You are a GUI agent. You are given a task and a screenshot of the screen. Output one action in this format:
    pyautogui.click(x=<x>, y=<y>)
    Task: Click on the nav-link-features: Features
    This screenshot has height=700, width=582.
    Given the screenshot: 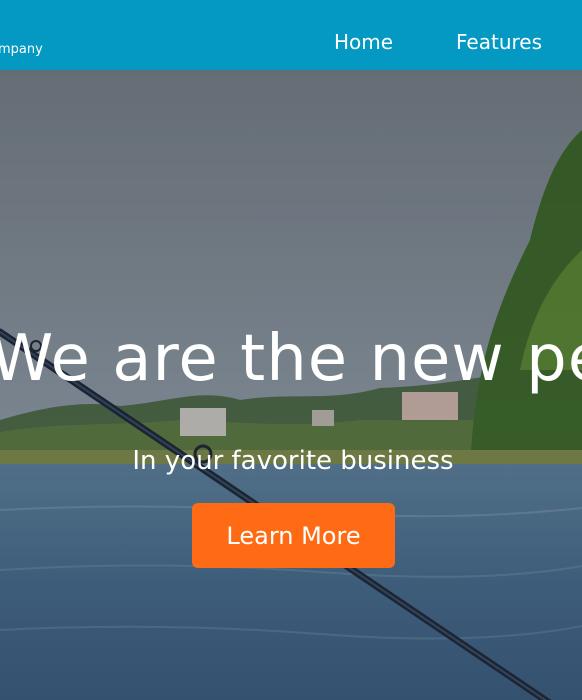 What is the action you would take?
    pyautogui.click(x=499, y=42)
    